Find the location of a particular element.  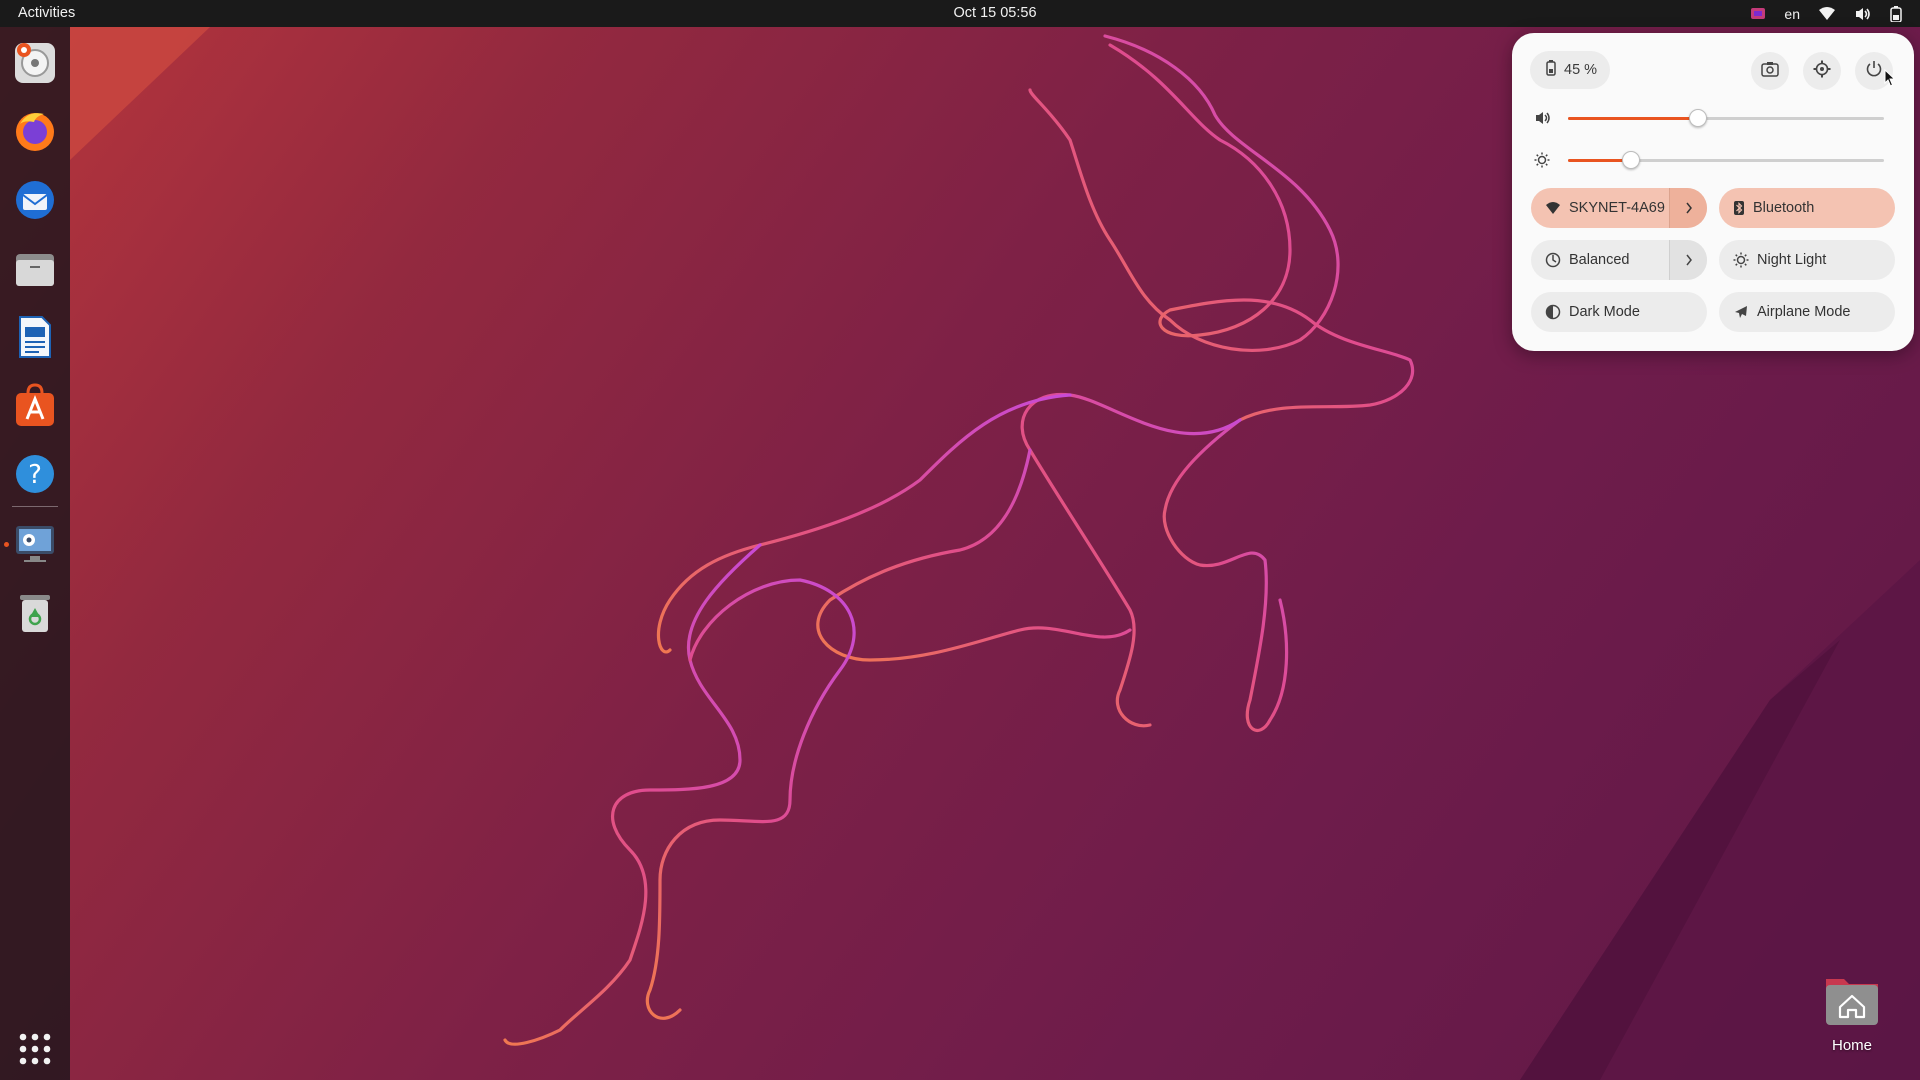

screenshot-button is located at coordinates (1770, 71).